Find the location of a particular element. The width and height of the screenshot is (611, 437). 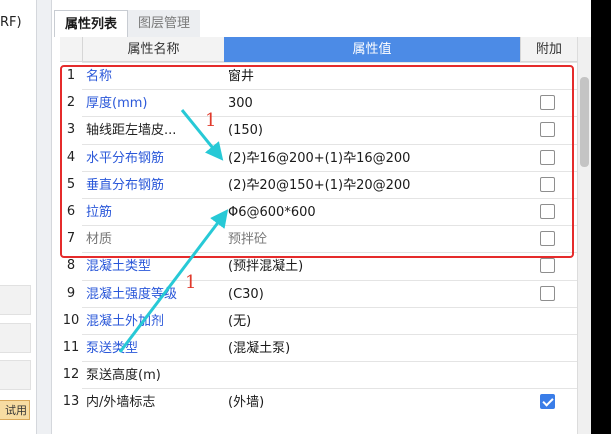

property-name-header: 属性名称 is located at coordinates (153, 49).